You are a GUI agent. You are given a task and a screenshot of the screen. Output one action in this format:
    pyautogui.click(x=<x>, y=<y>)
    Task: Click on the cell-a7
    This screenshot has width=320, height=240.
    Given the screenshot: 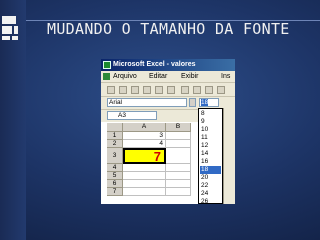 What is the action you would take?
    pyautogui.click(x=144, y=192)
    